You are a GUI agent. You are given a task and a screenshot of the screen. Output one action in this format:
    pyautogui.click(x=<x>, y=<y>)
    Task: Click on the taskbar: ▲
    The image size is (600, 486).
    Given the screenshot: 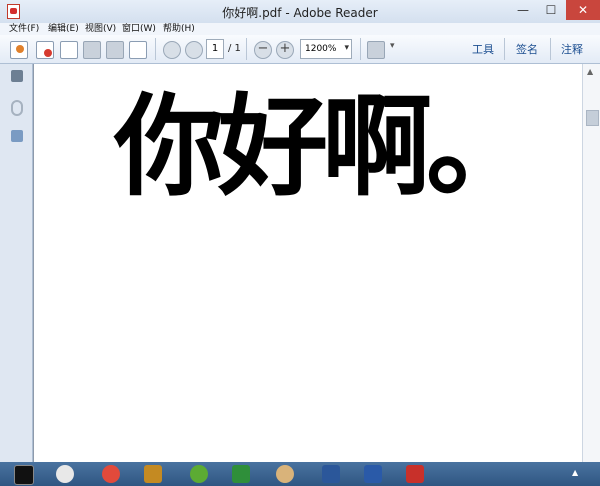 What is the action you would take?
    pyautogui.click(x=300, y=474)
    